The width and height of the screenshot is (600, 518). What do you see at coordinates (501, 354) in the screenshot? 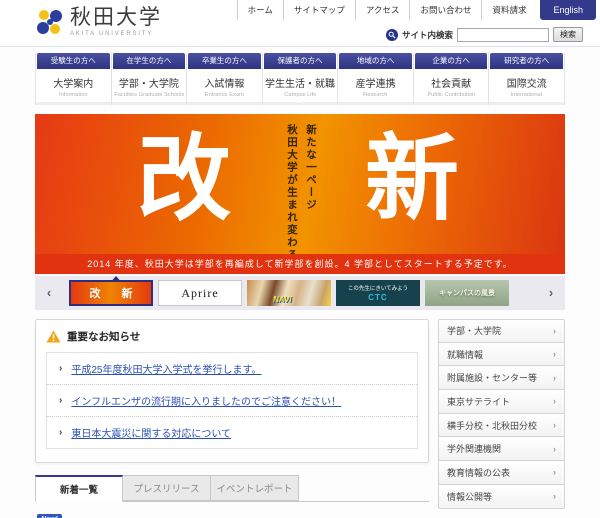
I see `sidebar-item-employment: 就職情報 ›` at bounding box center [501, 354].